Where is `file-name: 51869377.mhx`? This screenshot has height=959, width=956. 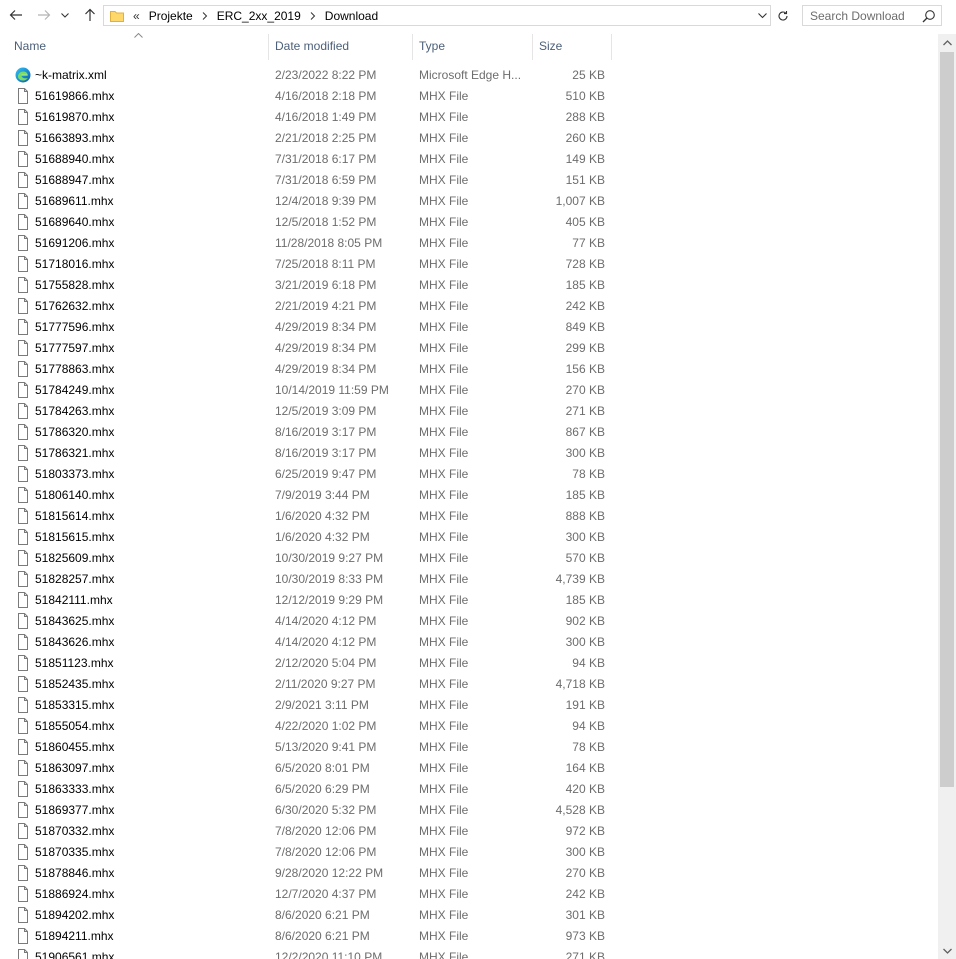
file-name: 51869377.mhx is located at coordinates (75, 810).